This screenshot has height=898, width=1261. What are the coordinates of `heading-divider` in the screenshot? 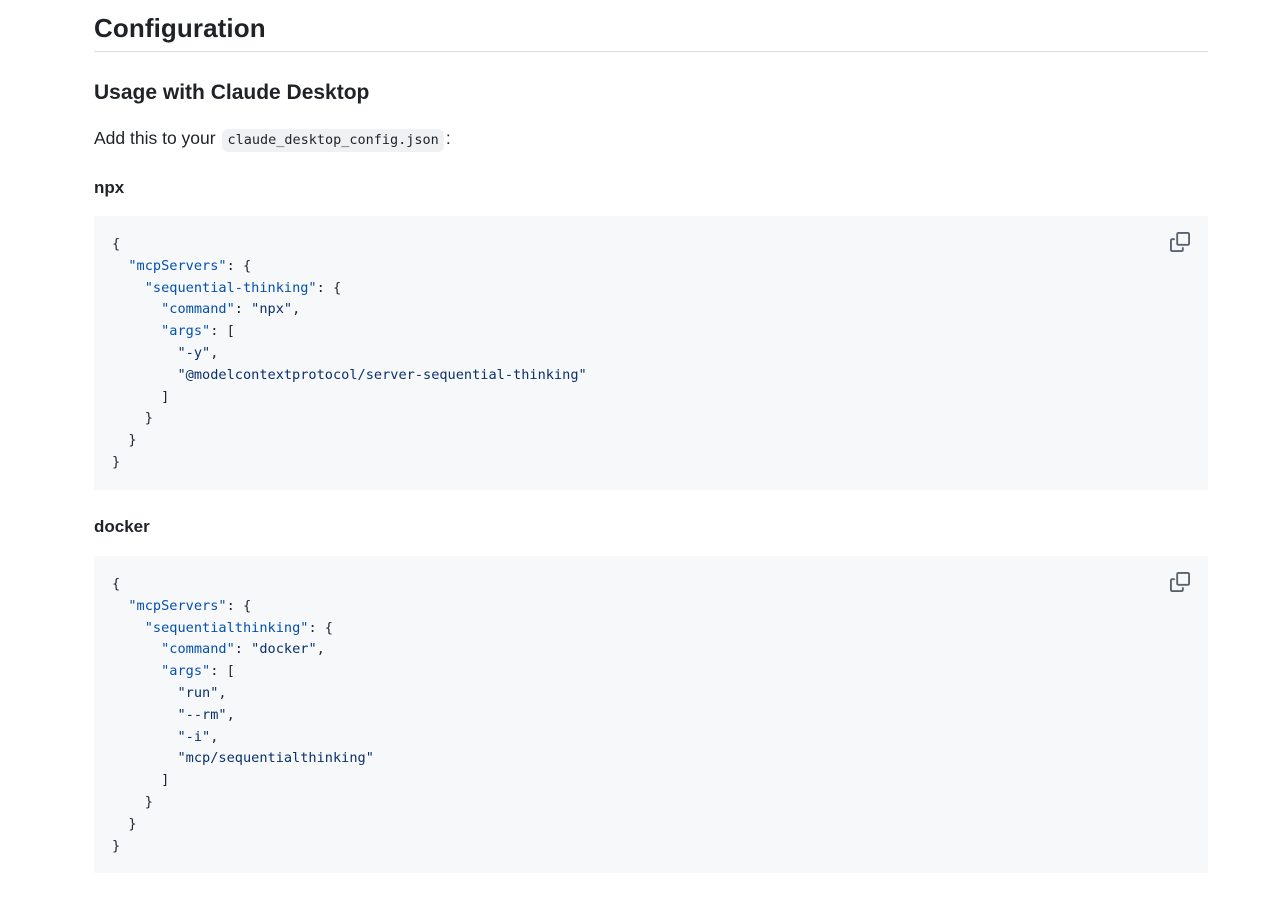 It's located at (651, 51).